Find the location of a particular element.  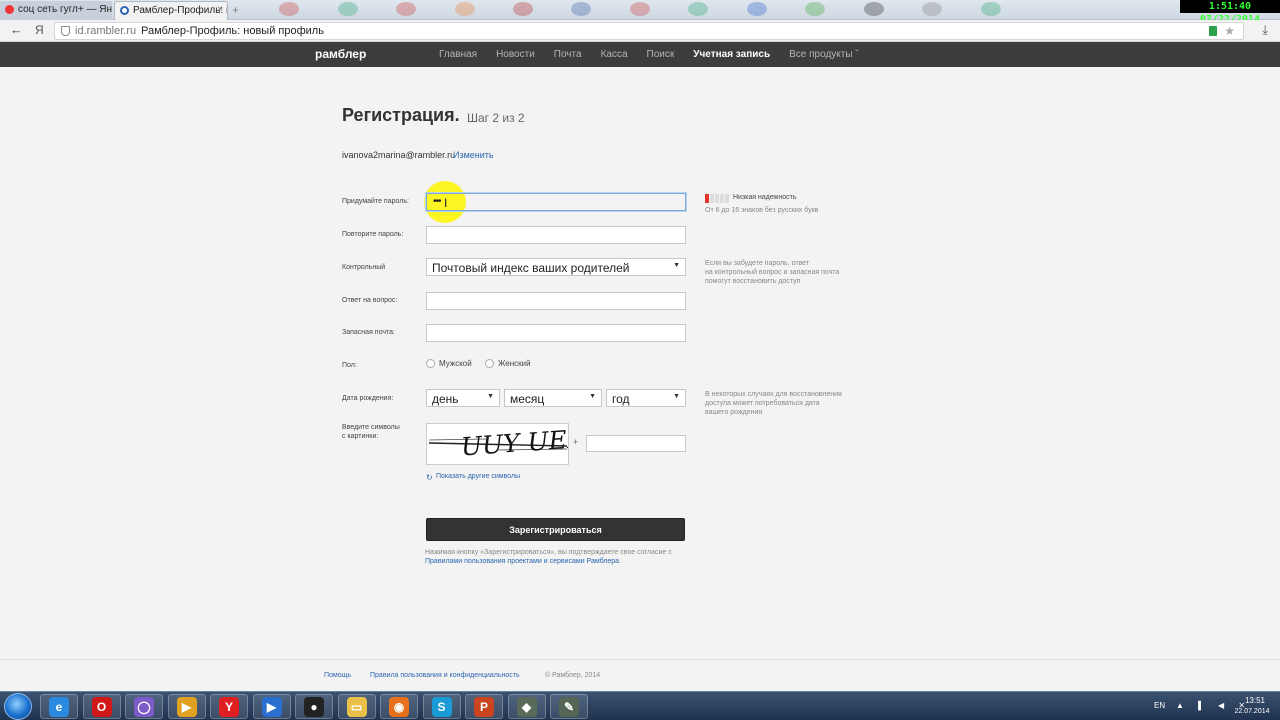

taskbar-app-button: S is located at coordinates (441, 706).